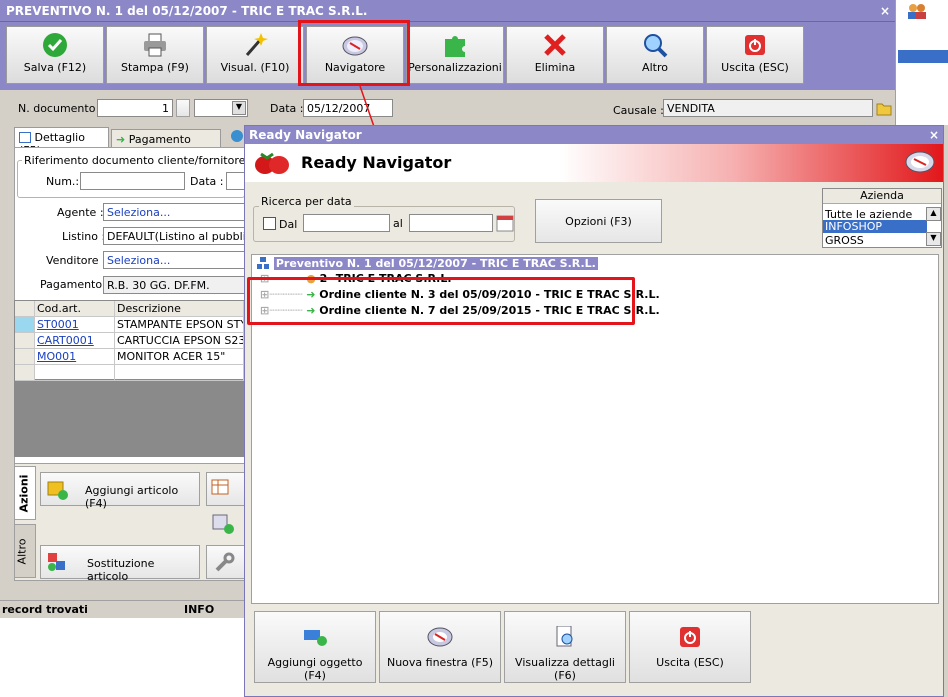 The image size is (948, 697). I want to click on customize-button: Personalizzazioni, so click(455, 55).